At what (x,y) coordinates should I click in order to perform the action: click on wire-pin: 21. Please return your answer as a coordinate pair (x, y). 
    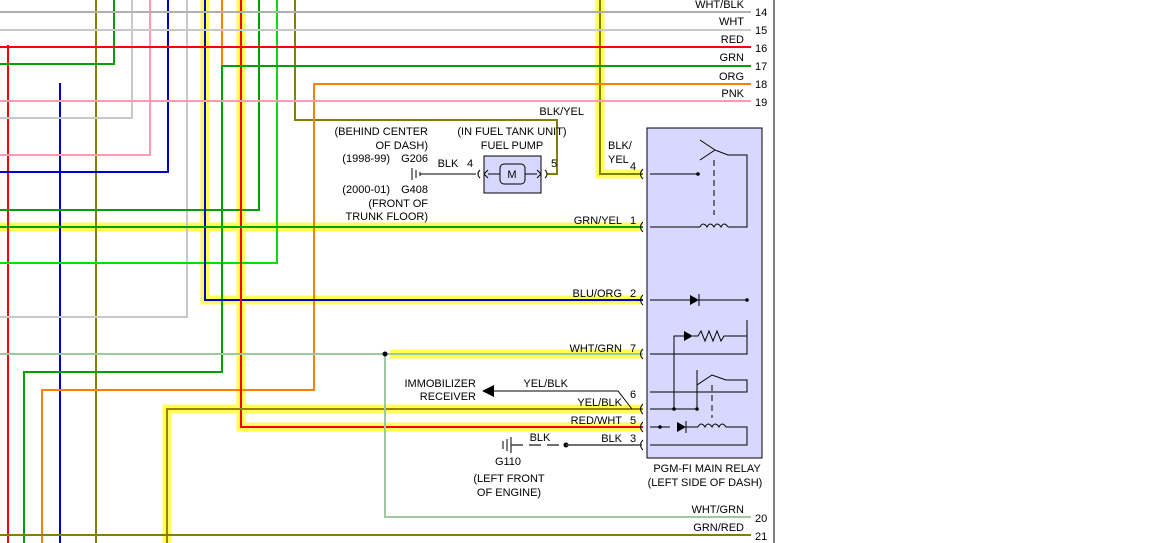
    Looking at the image, I should click on (761, 537).